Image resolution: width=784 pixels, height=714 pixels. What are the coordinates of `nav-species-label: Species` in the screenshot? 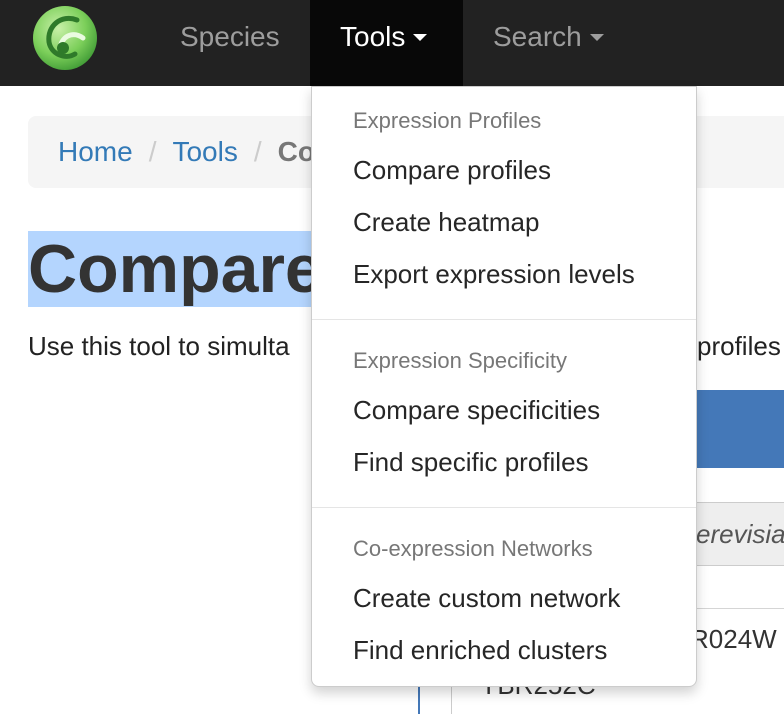 It's located at (230, 36).